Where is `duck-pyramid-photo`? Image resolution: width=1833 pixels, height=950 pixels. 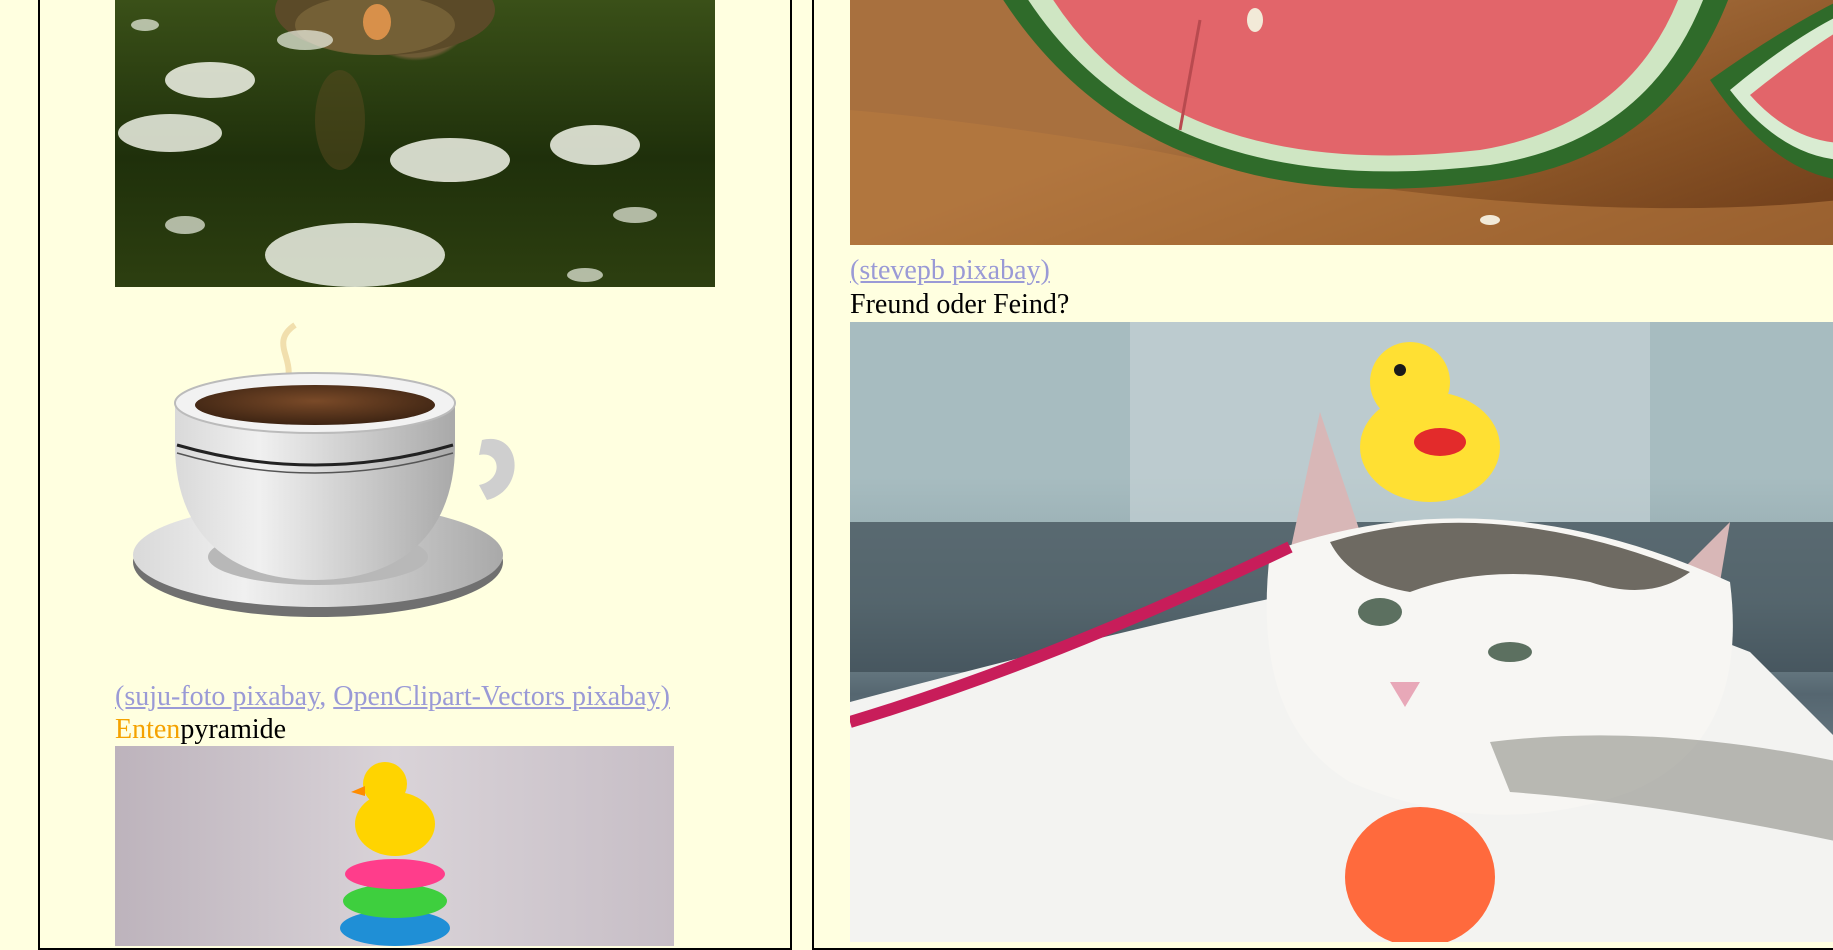
duck-pyramid-photo is located at coordinates (394, 846).